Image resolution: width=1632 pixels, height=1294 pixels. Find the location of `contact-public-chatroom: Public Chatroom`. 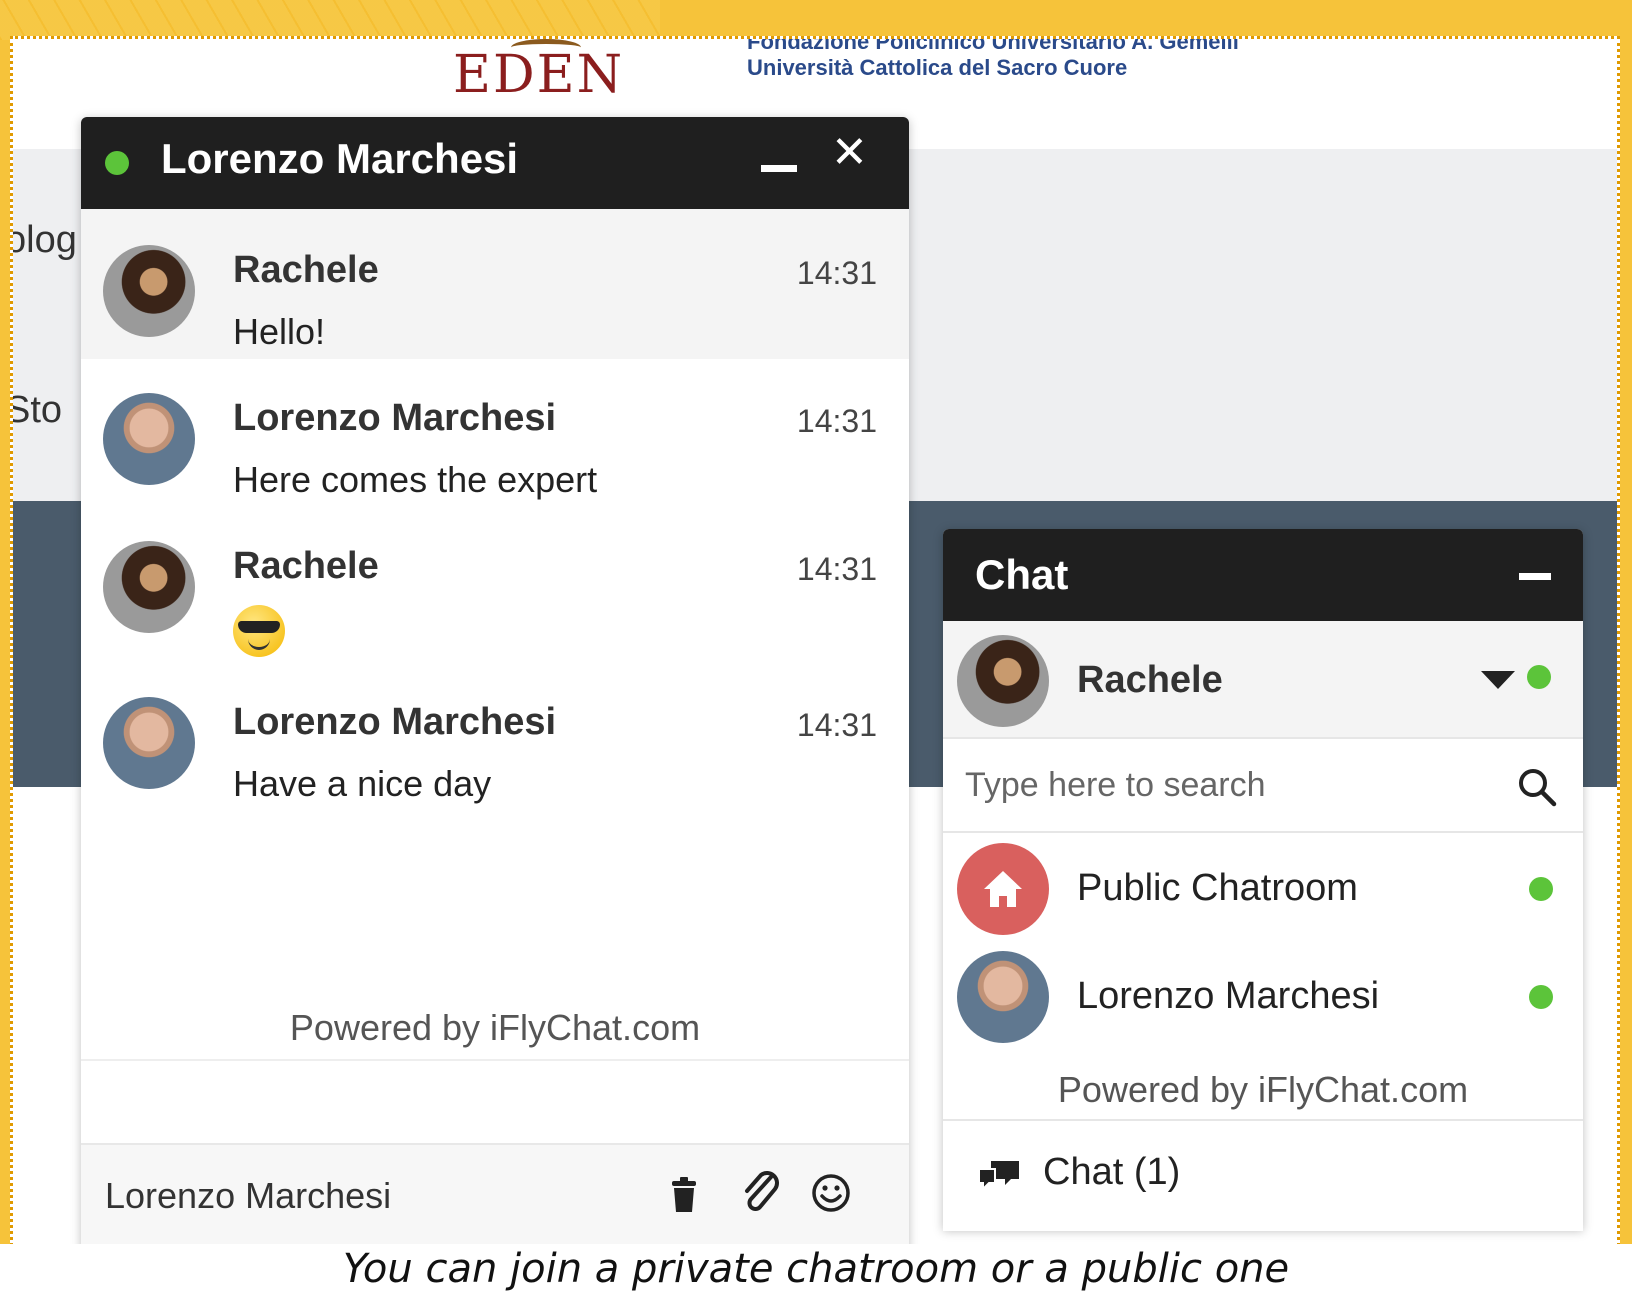

contact-public-chatroom: Public Chatroom is located at coordinates (1263, 889).